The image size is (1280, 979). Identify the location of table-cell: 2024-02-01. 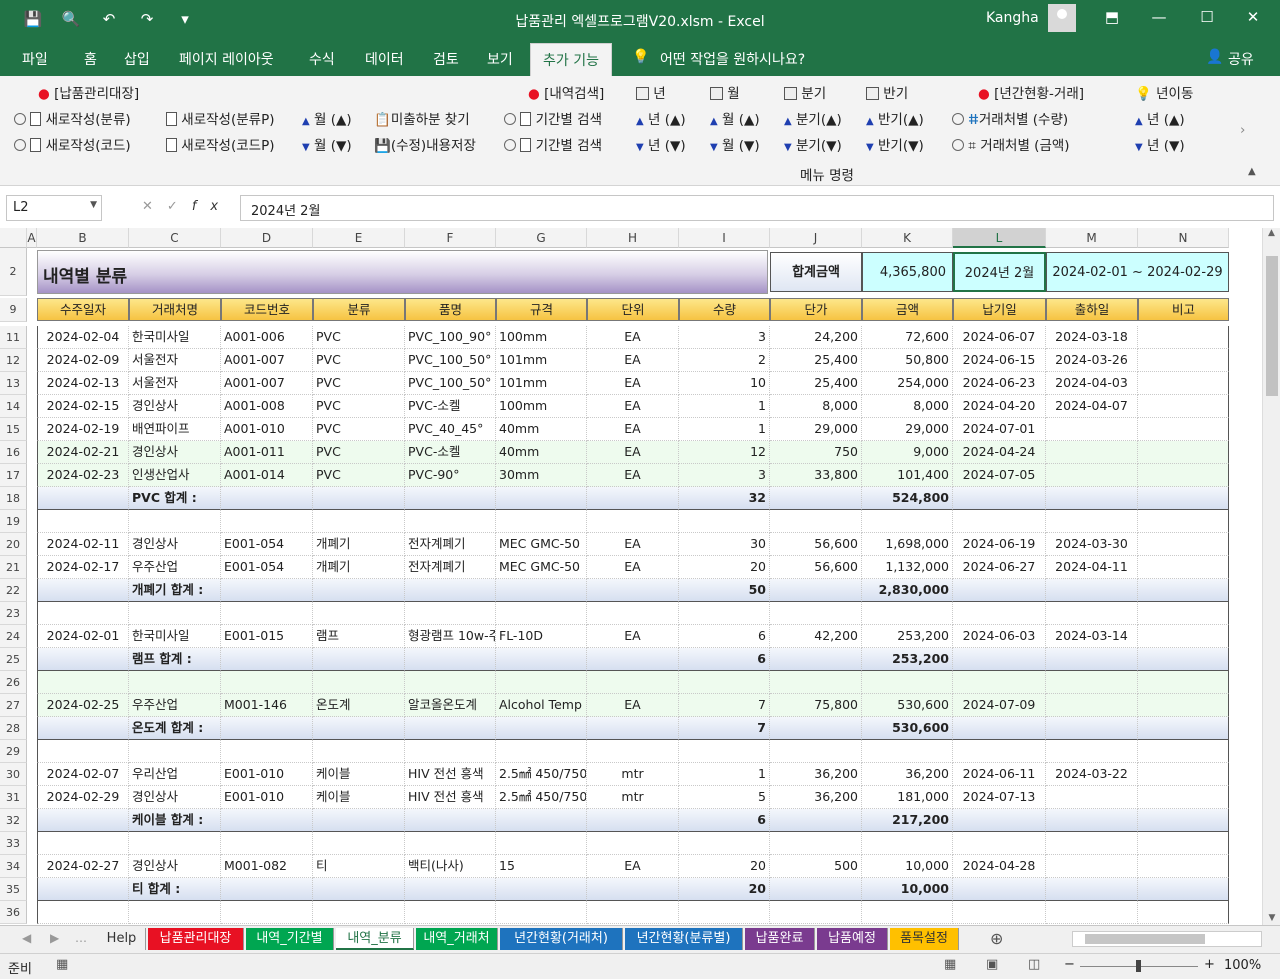
(83, 636).